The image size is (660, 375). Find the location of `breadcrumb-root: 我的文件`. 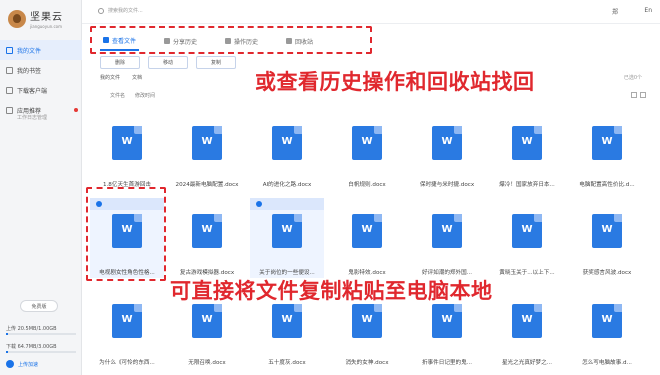

breadcrumb-root: 我的文件 is located at coordinates (110, 77).